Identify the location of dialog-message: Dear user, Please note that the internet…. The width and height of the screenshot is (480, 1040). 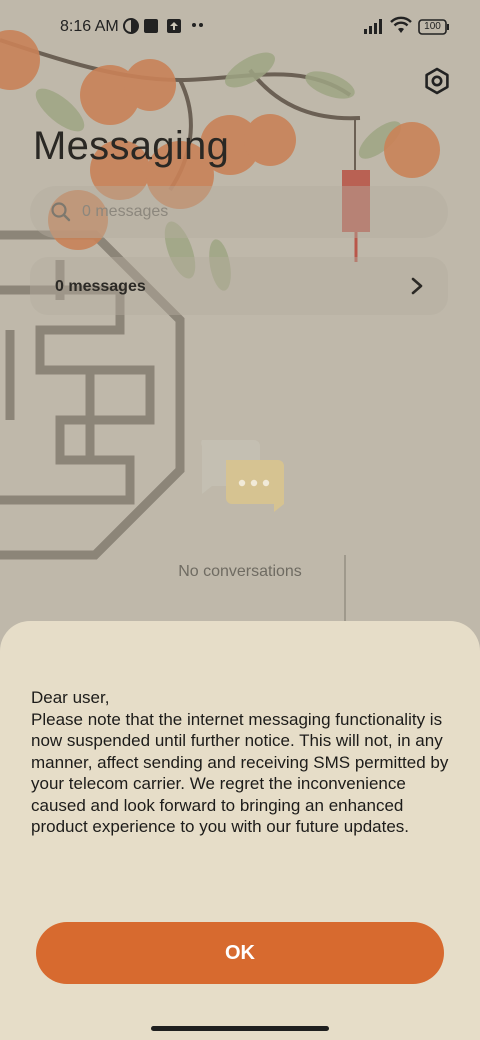
(240, 762).